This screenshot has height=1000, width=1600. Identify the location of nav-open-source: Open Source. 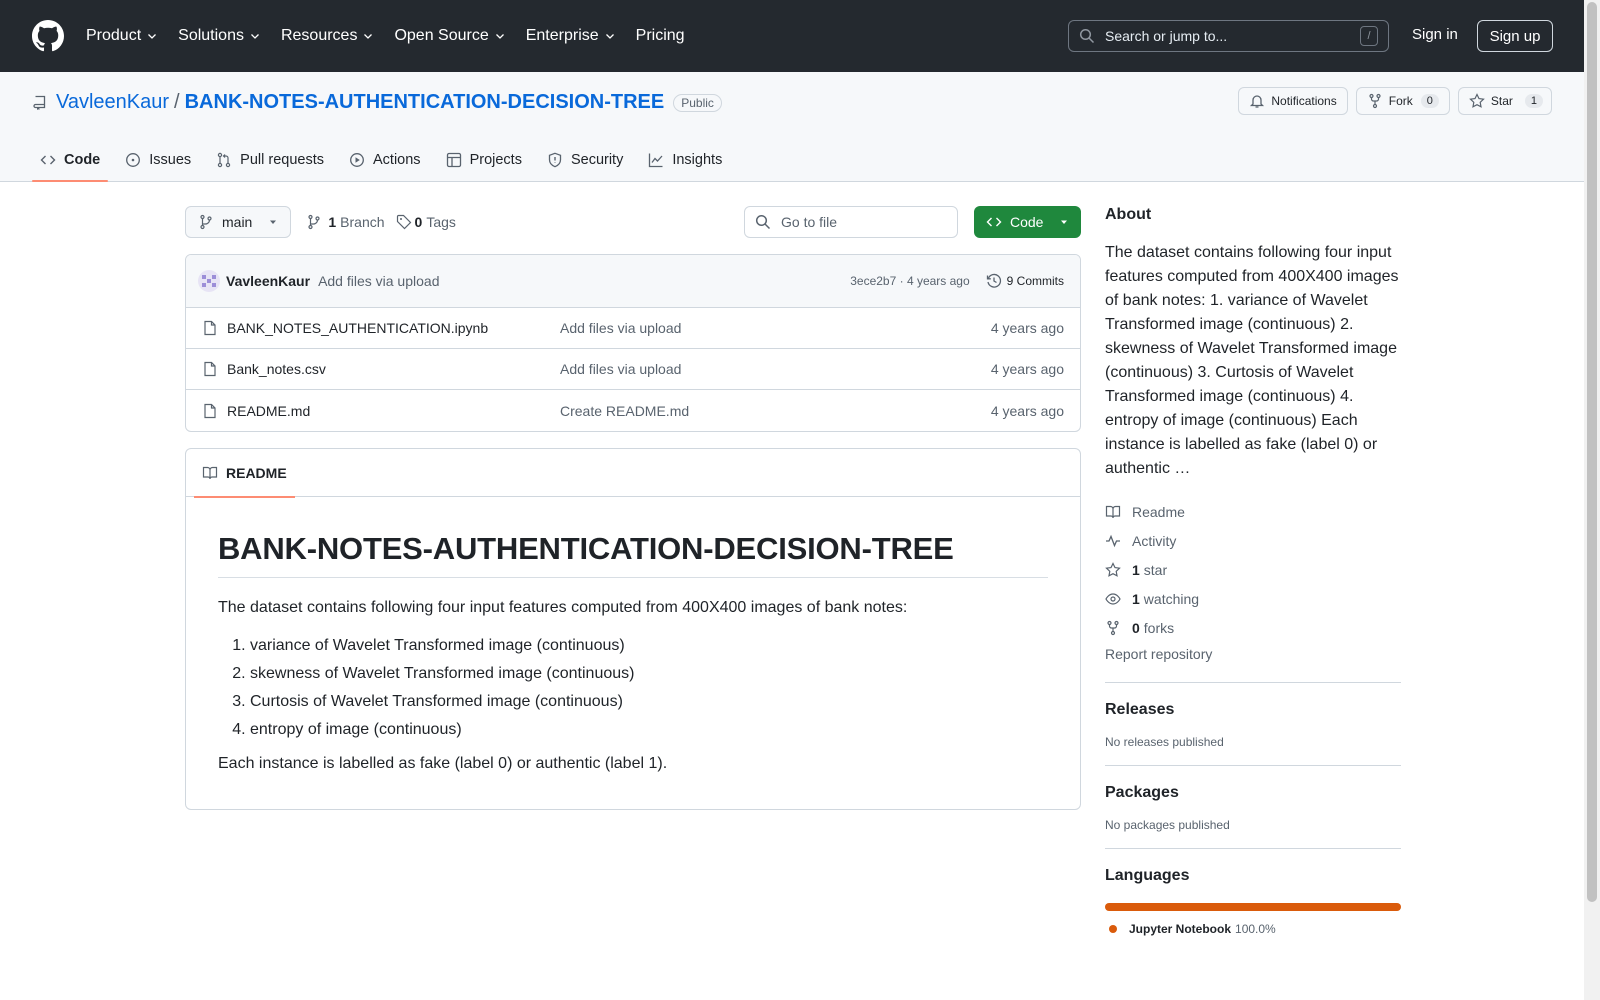
(449, 36).